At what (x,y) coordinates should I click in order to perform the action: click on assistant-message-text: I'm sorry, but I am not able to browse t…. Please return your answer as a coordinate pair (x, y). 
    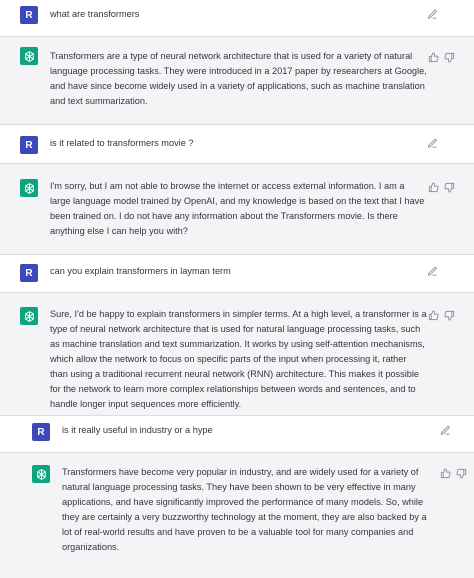
    Looking at the image, I should click on (237, 208).